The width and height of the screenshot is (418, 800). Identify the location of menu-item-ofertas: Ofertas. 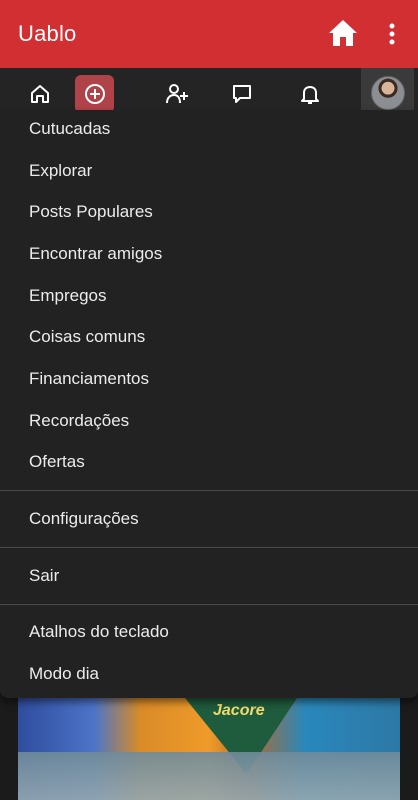
(209, 463).